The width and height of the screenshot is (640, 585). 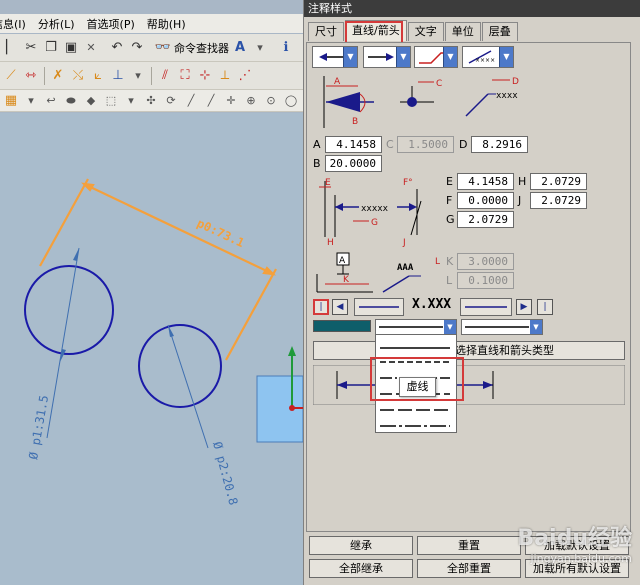 I want to click on command-finder-button: 命令查找器, so click(x=201, y=48).